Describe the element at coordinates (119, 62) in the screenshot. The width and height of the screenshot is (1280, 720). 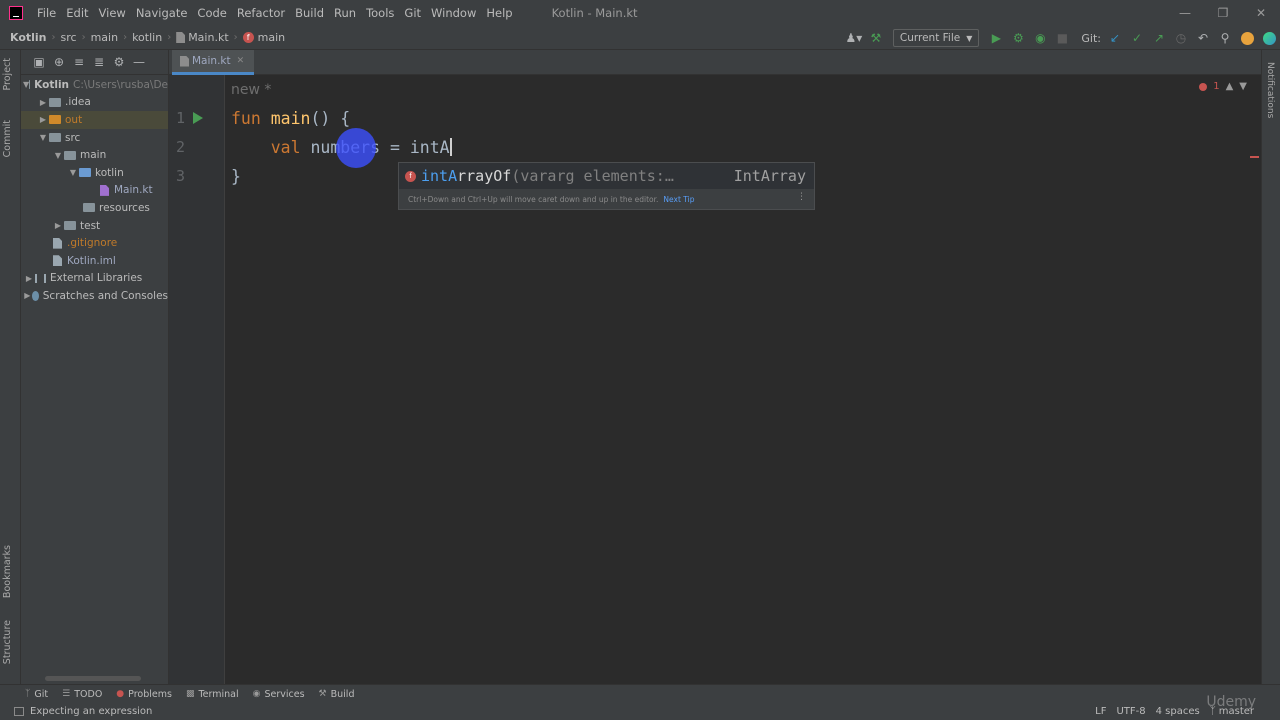
I see `gear-icon: ⚙` at that location.